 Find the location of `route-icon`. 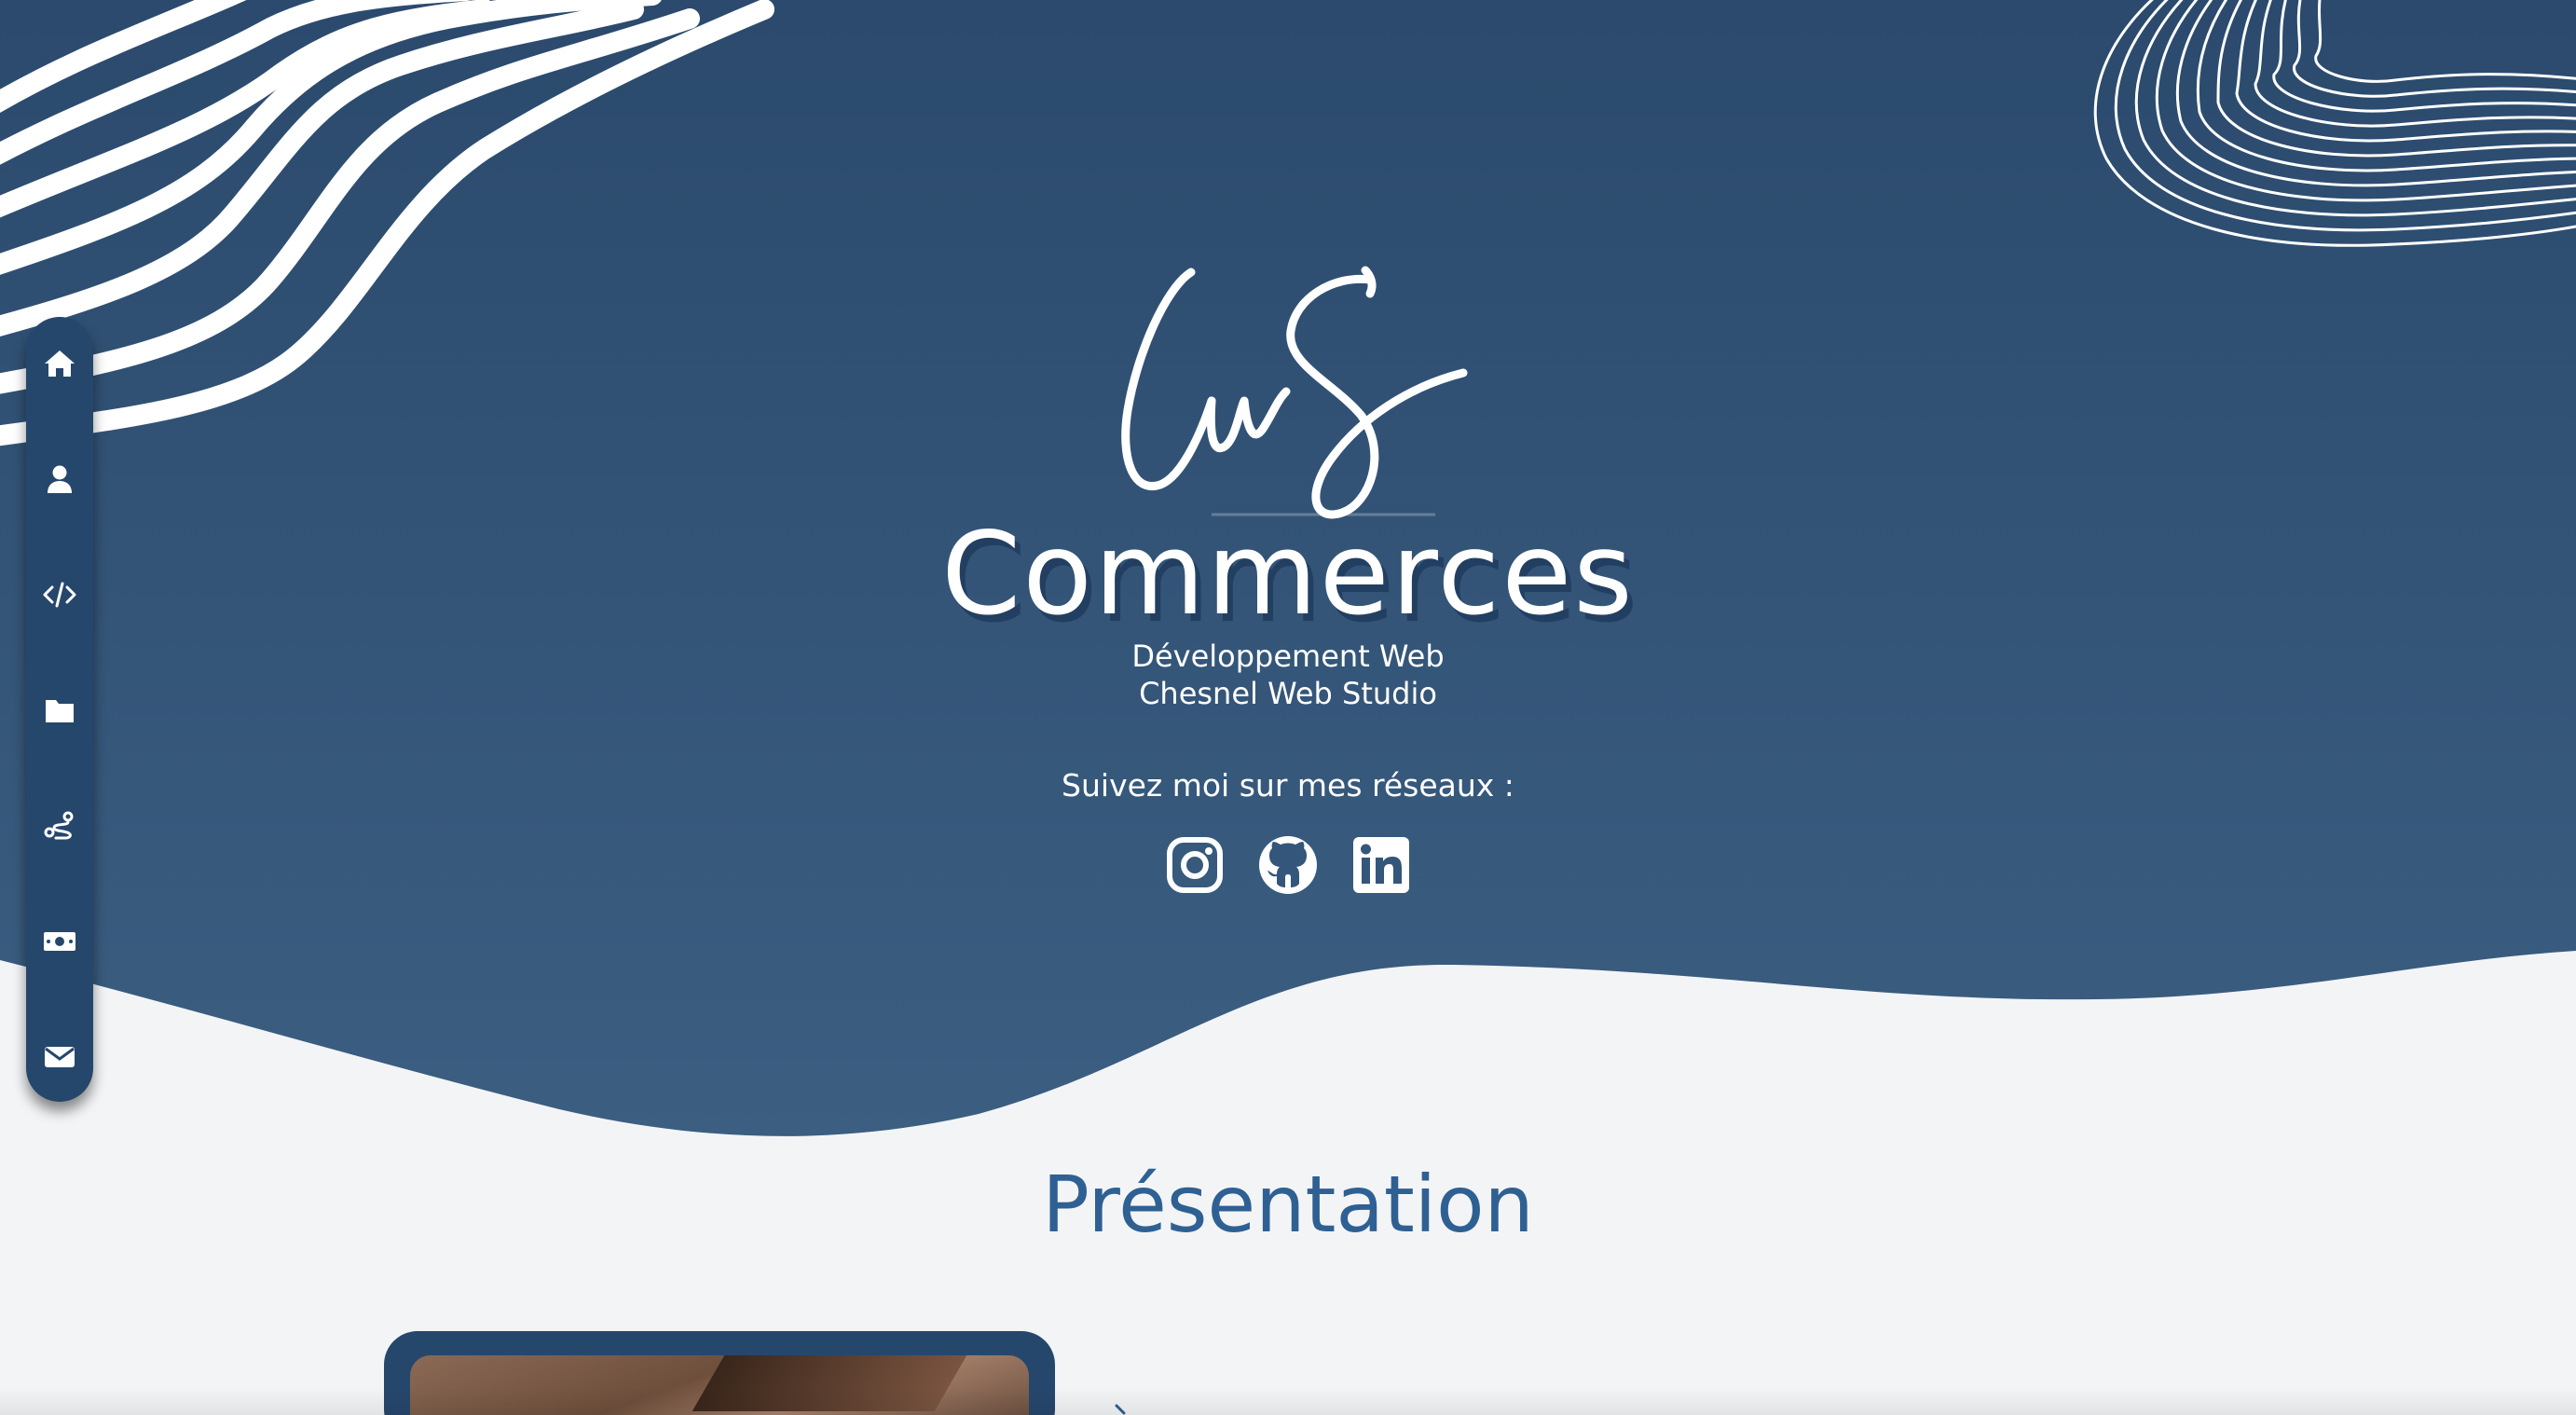

route-icon is located at coordinates (59, 825).